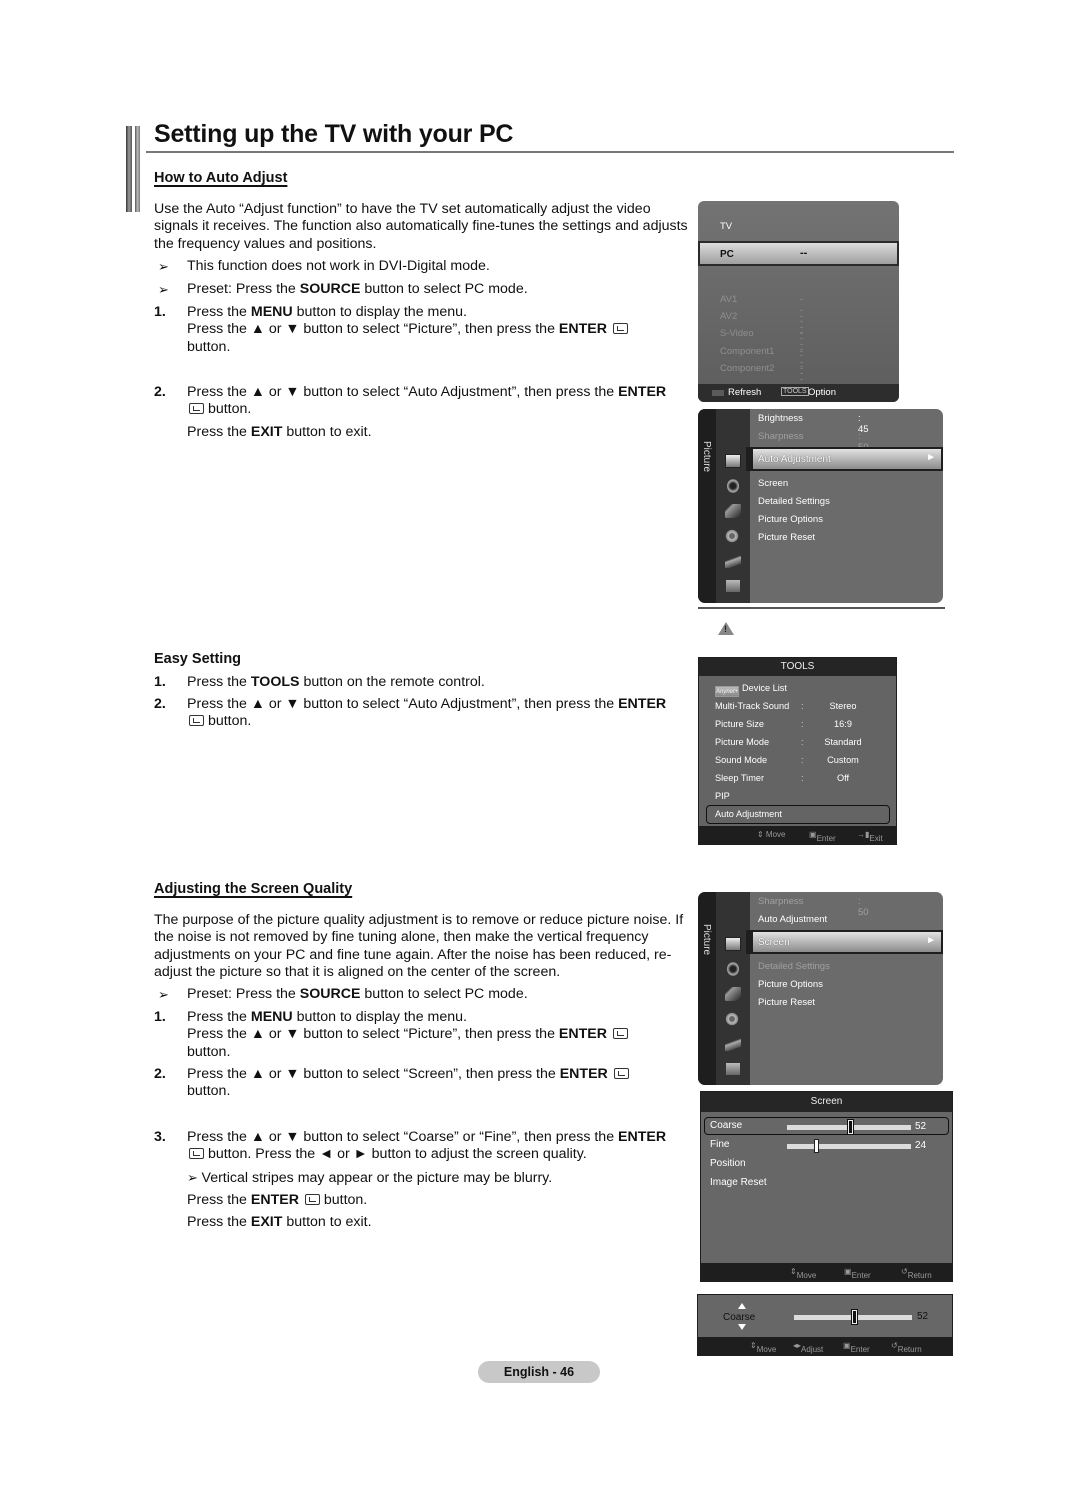  I want to click on source-list-footer: Refresh TOOLS Option, so click(798, 393).